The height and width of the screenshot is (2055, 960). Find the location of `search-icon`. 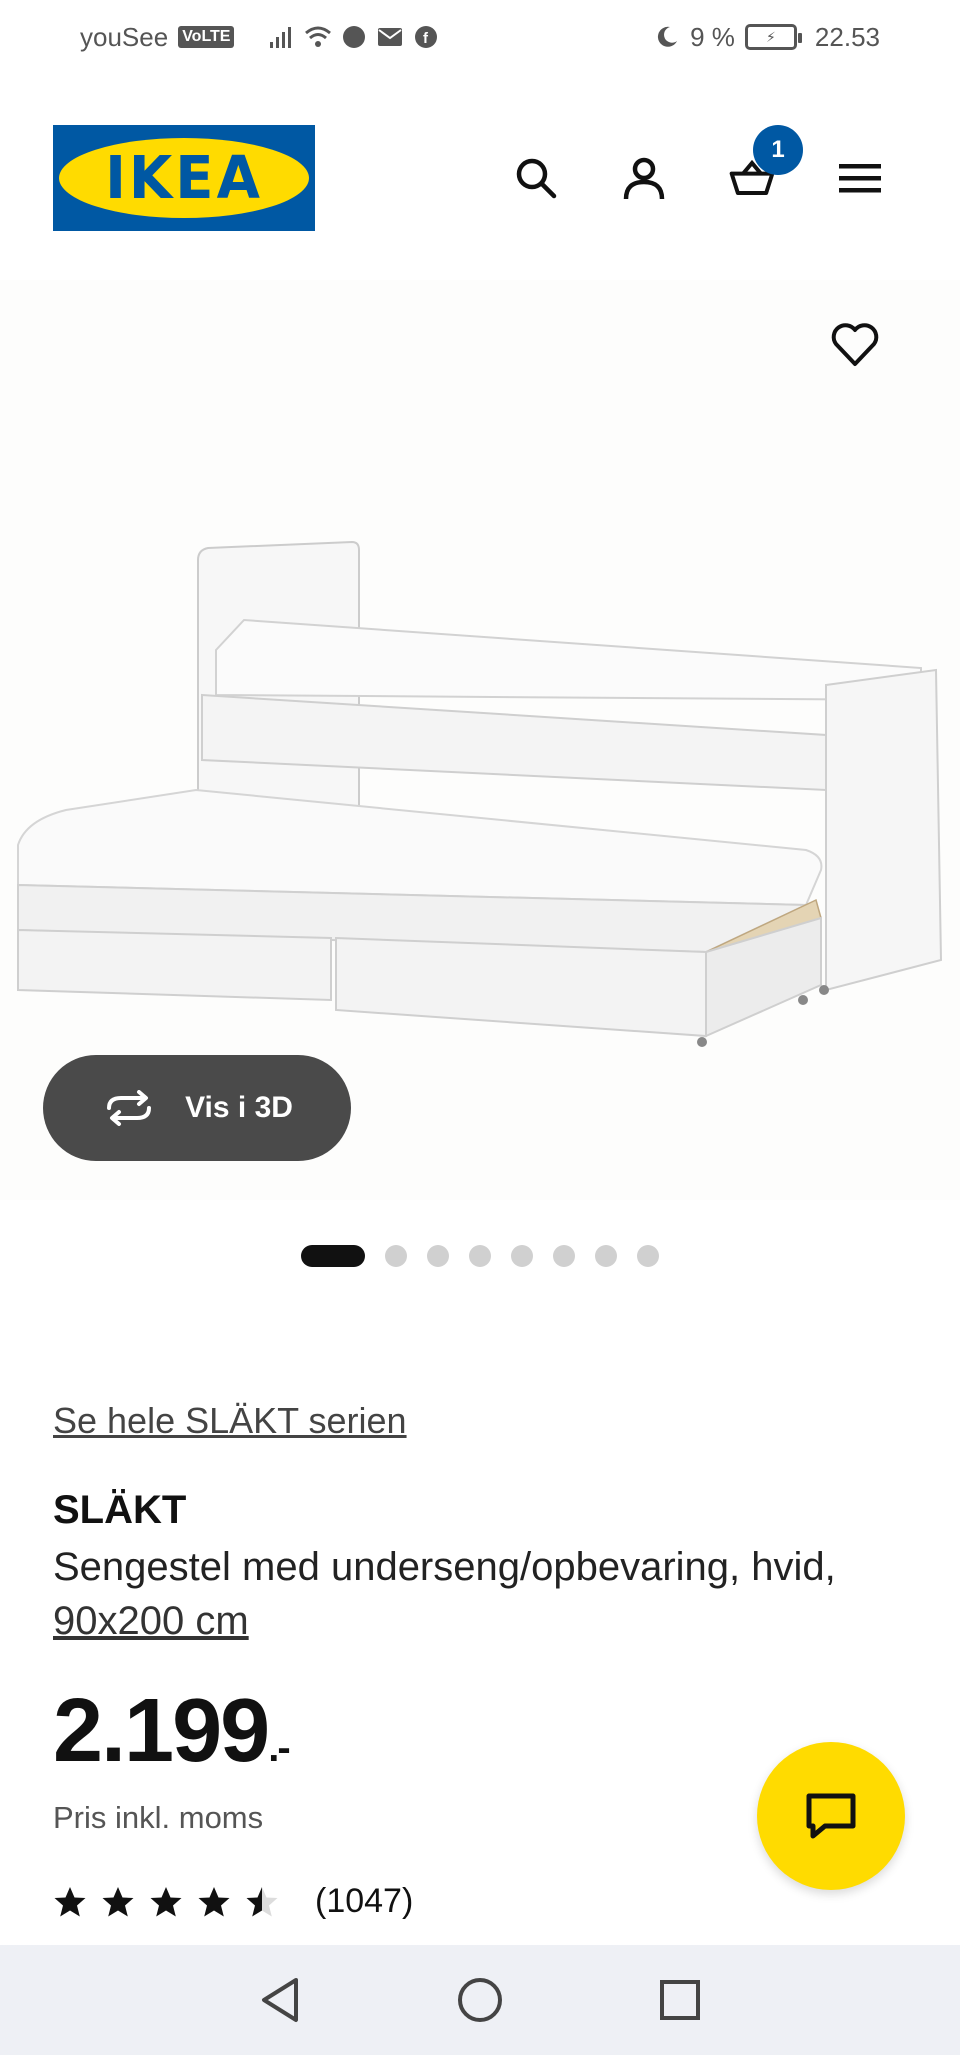

search-icon is located at coordinates (536, 178).